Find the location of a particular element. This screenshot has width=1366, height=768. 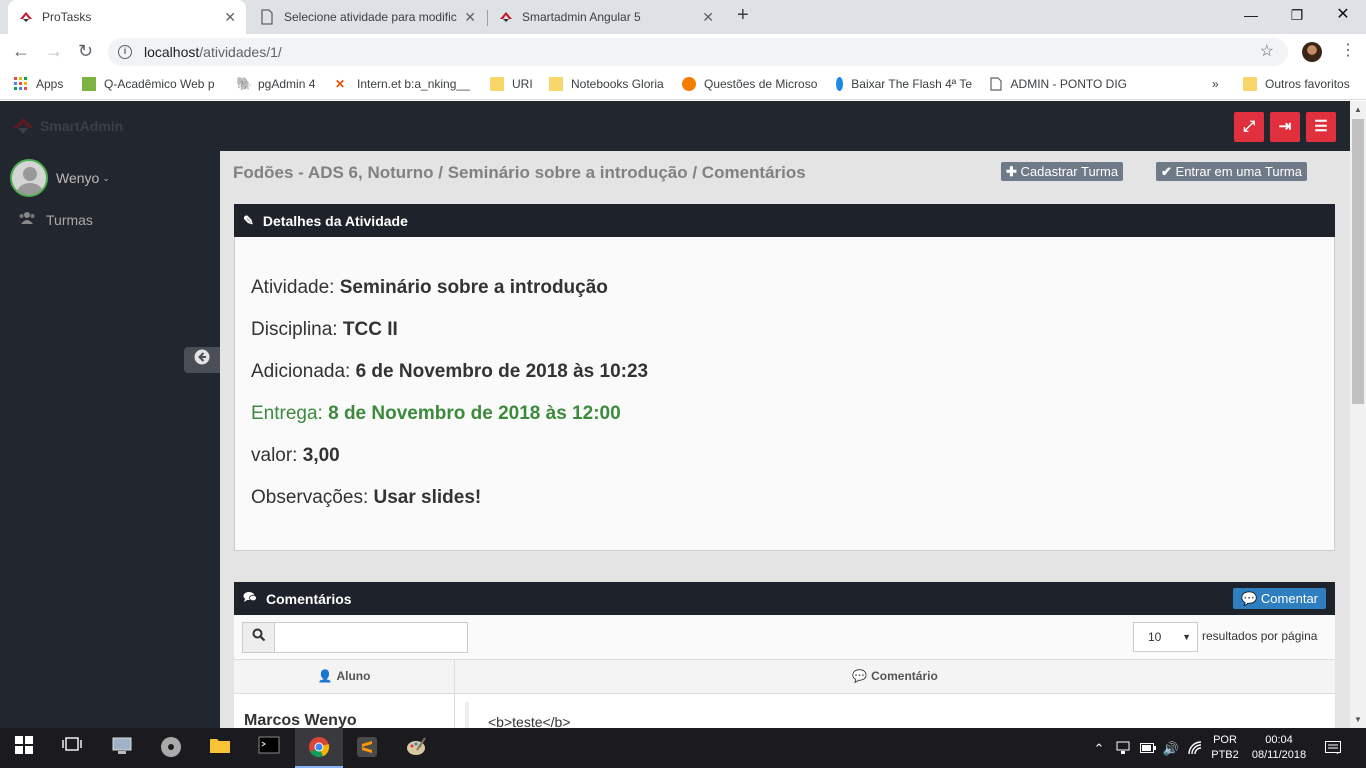

back-icon: ← is located at coordinates (21, 51).